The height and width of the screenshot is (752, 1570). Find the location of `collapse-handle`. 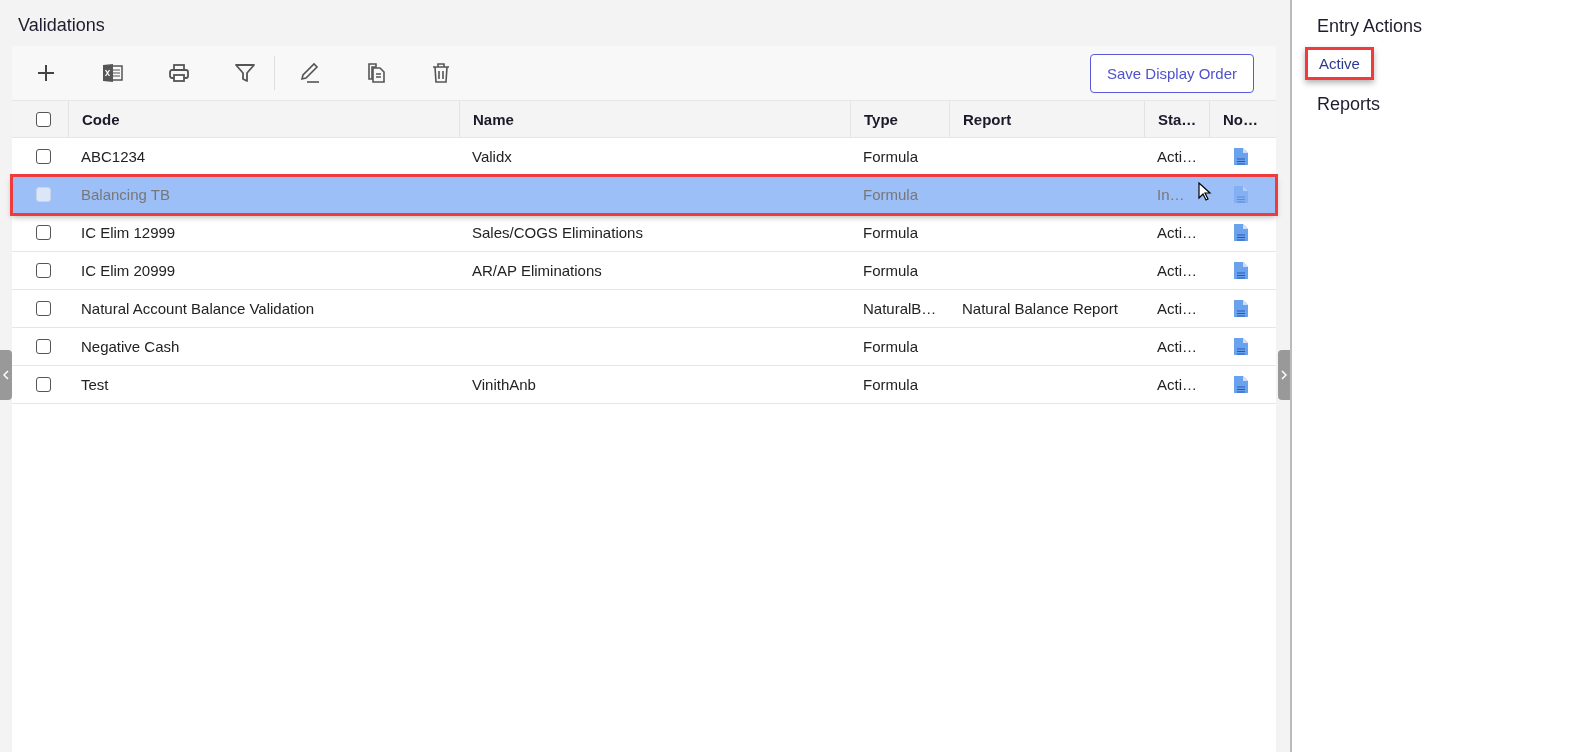

collapse-handle is located at coordinates (6, 375).